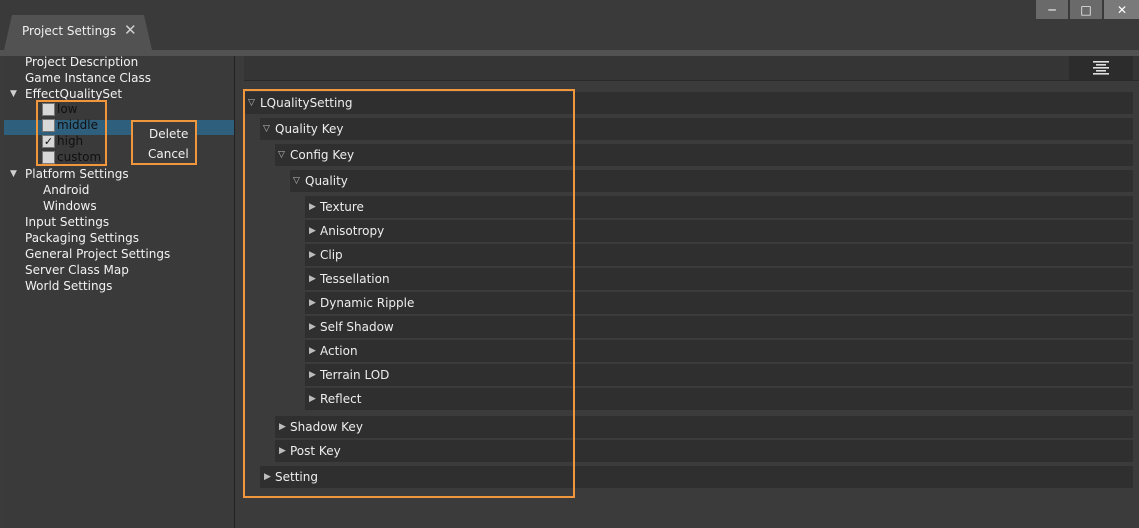 This screenshot has width=1139, height=528. What do you see at coordinates (1101, 68) in the screenshot?
I see `align-center-icon` at bounding box center [1101, 68].